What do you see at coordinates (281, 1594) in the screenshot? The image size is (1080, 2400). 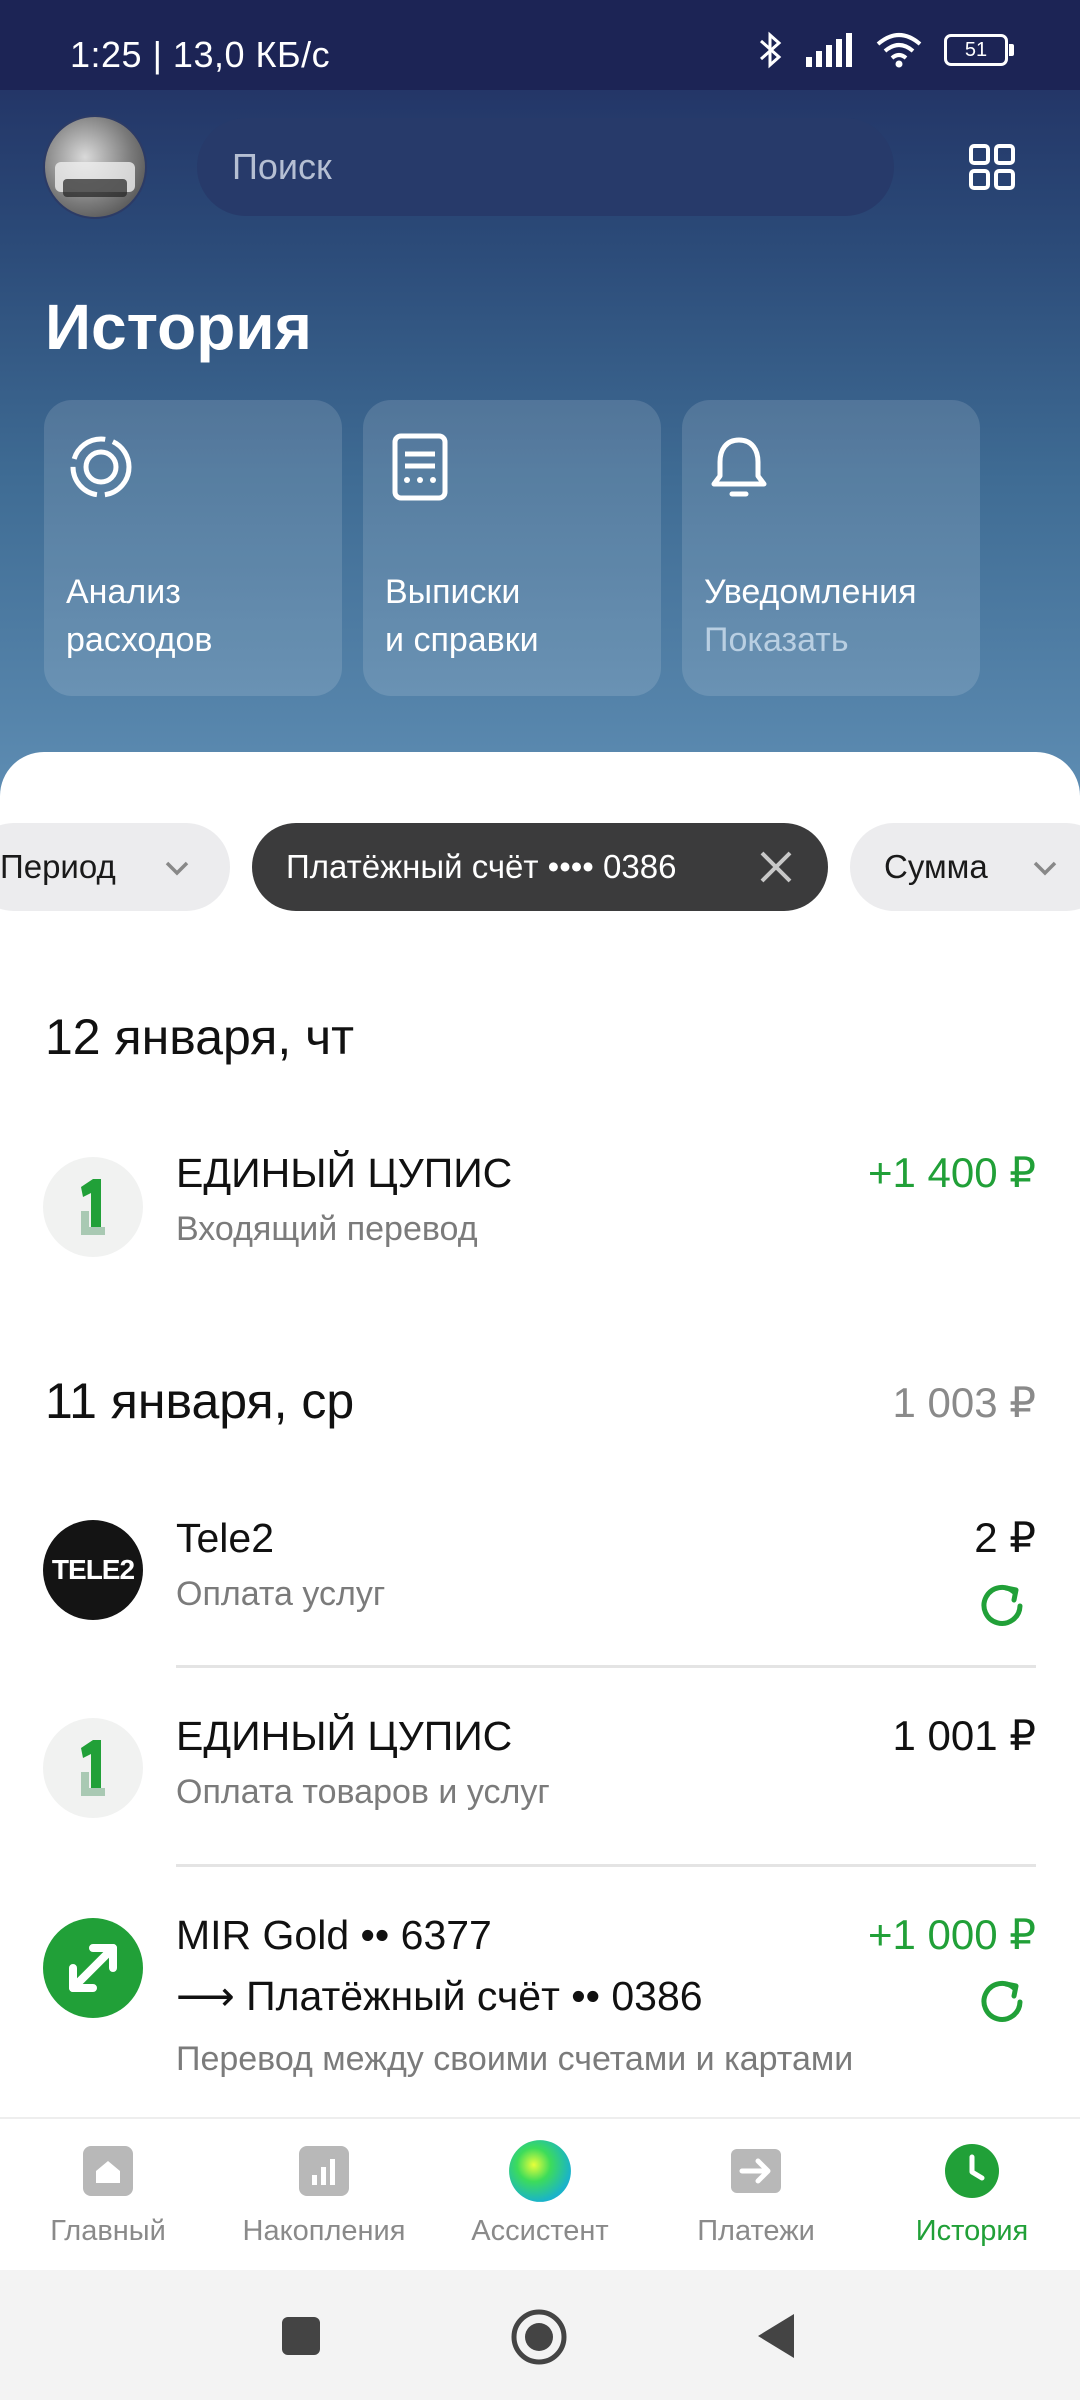 I see `operation-subtitle: Оплата услуг` at bounding box center [281, 1594].